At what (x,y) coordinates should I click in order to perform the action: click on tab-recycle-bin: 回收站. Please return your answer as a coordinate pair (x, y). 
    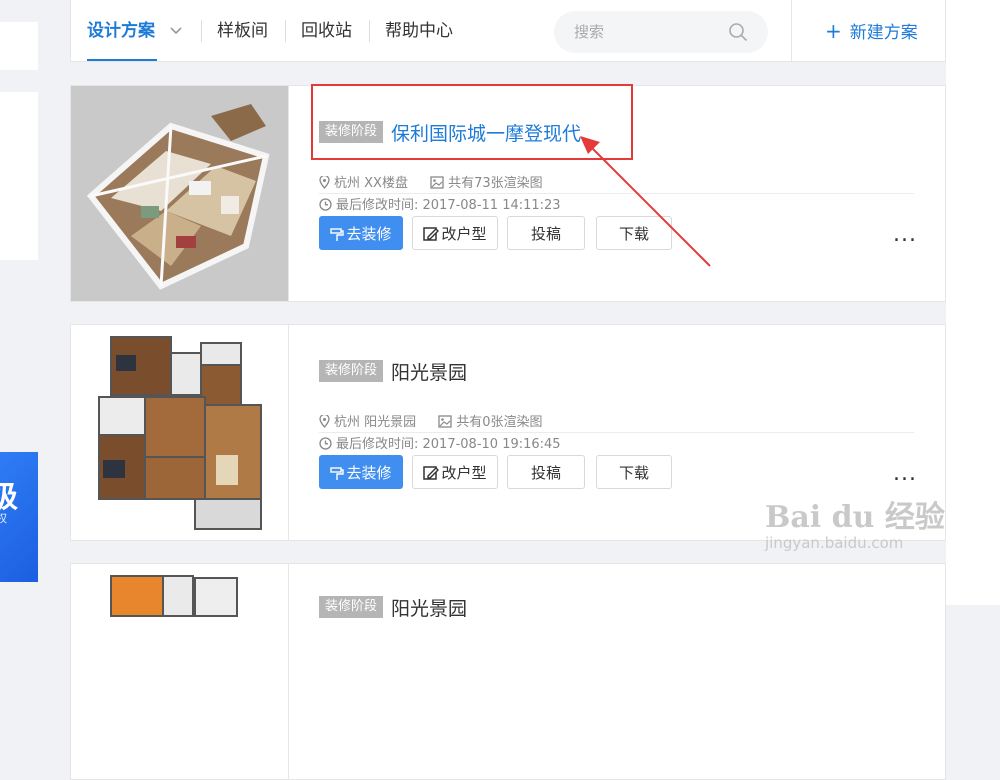
    Looking at the image, I should click on (326, 31).